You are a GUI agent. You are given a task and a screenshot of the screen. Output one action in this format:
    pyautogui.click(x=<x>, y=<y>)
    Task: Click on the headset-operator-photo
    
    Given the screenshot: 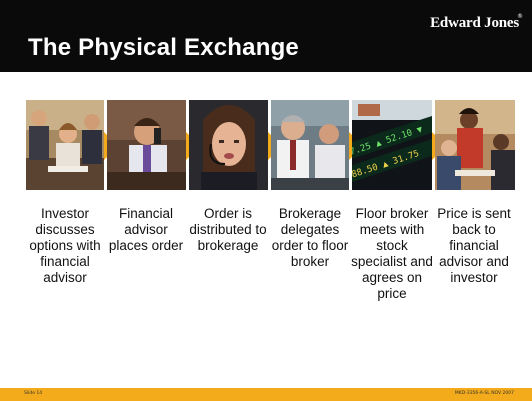 What is the action you would take?
    pyautogui.click(x=228, y=145)
    